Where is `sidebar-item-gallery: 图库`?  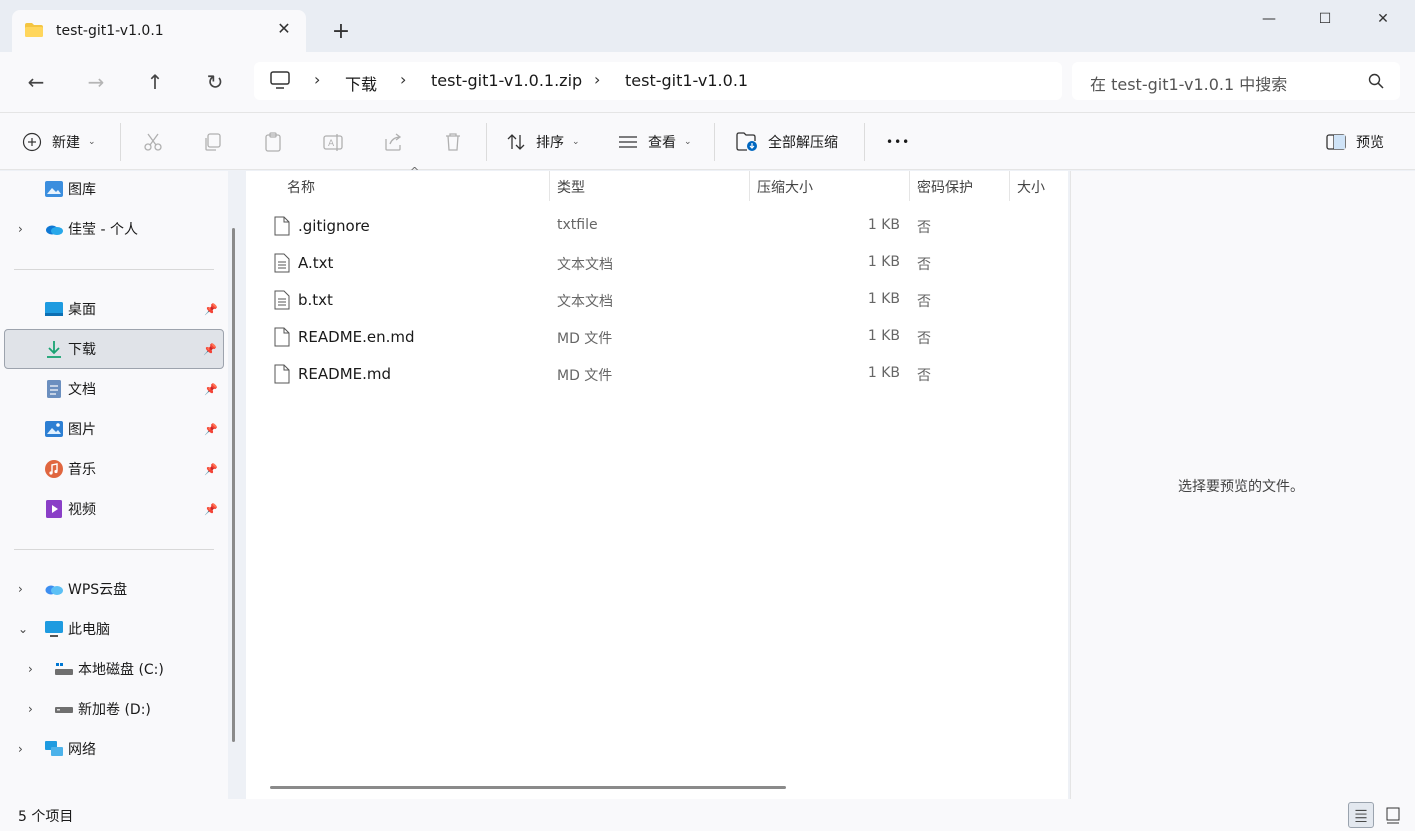 sidebar-item-gallery: 图库 is located at coordinates (114, 189).